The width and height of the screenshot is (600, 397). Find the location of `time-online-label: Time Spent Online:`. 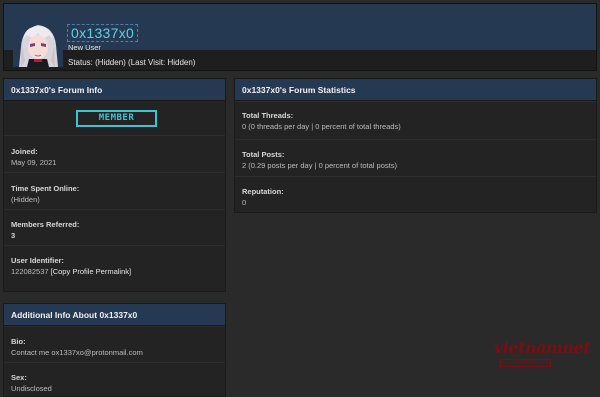

time-online-label: Time Spent Online: is located at coordinates (45, 188).